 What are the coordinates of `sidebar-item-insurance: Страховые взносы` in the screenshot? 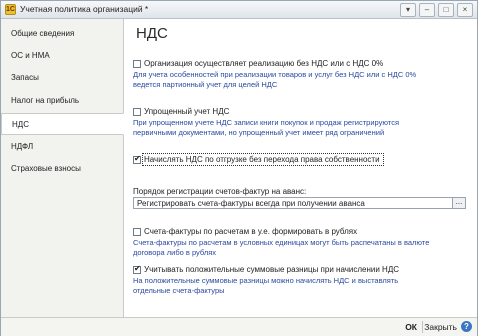 It's located at (61, 169).